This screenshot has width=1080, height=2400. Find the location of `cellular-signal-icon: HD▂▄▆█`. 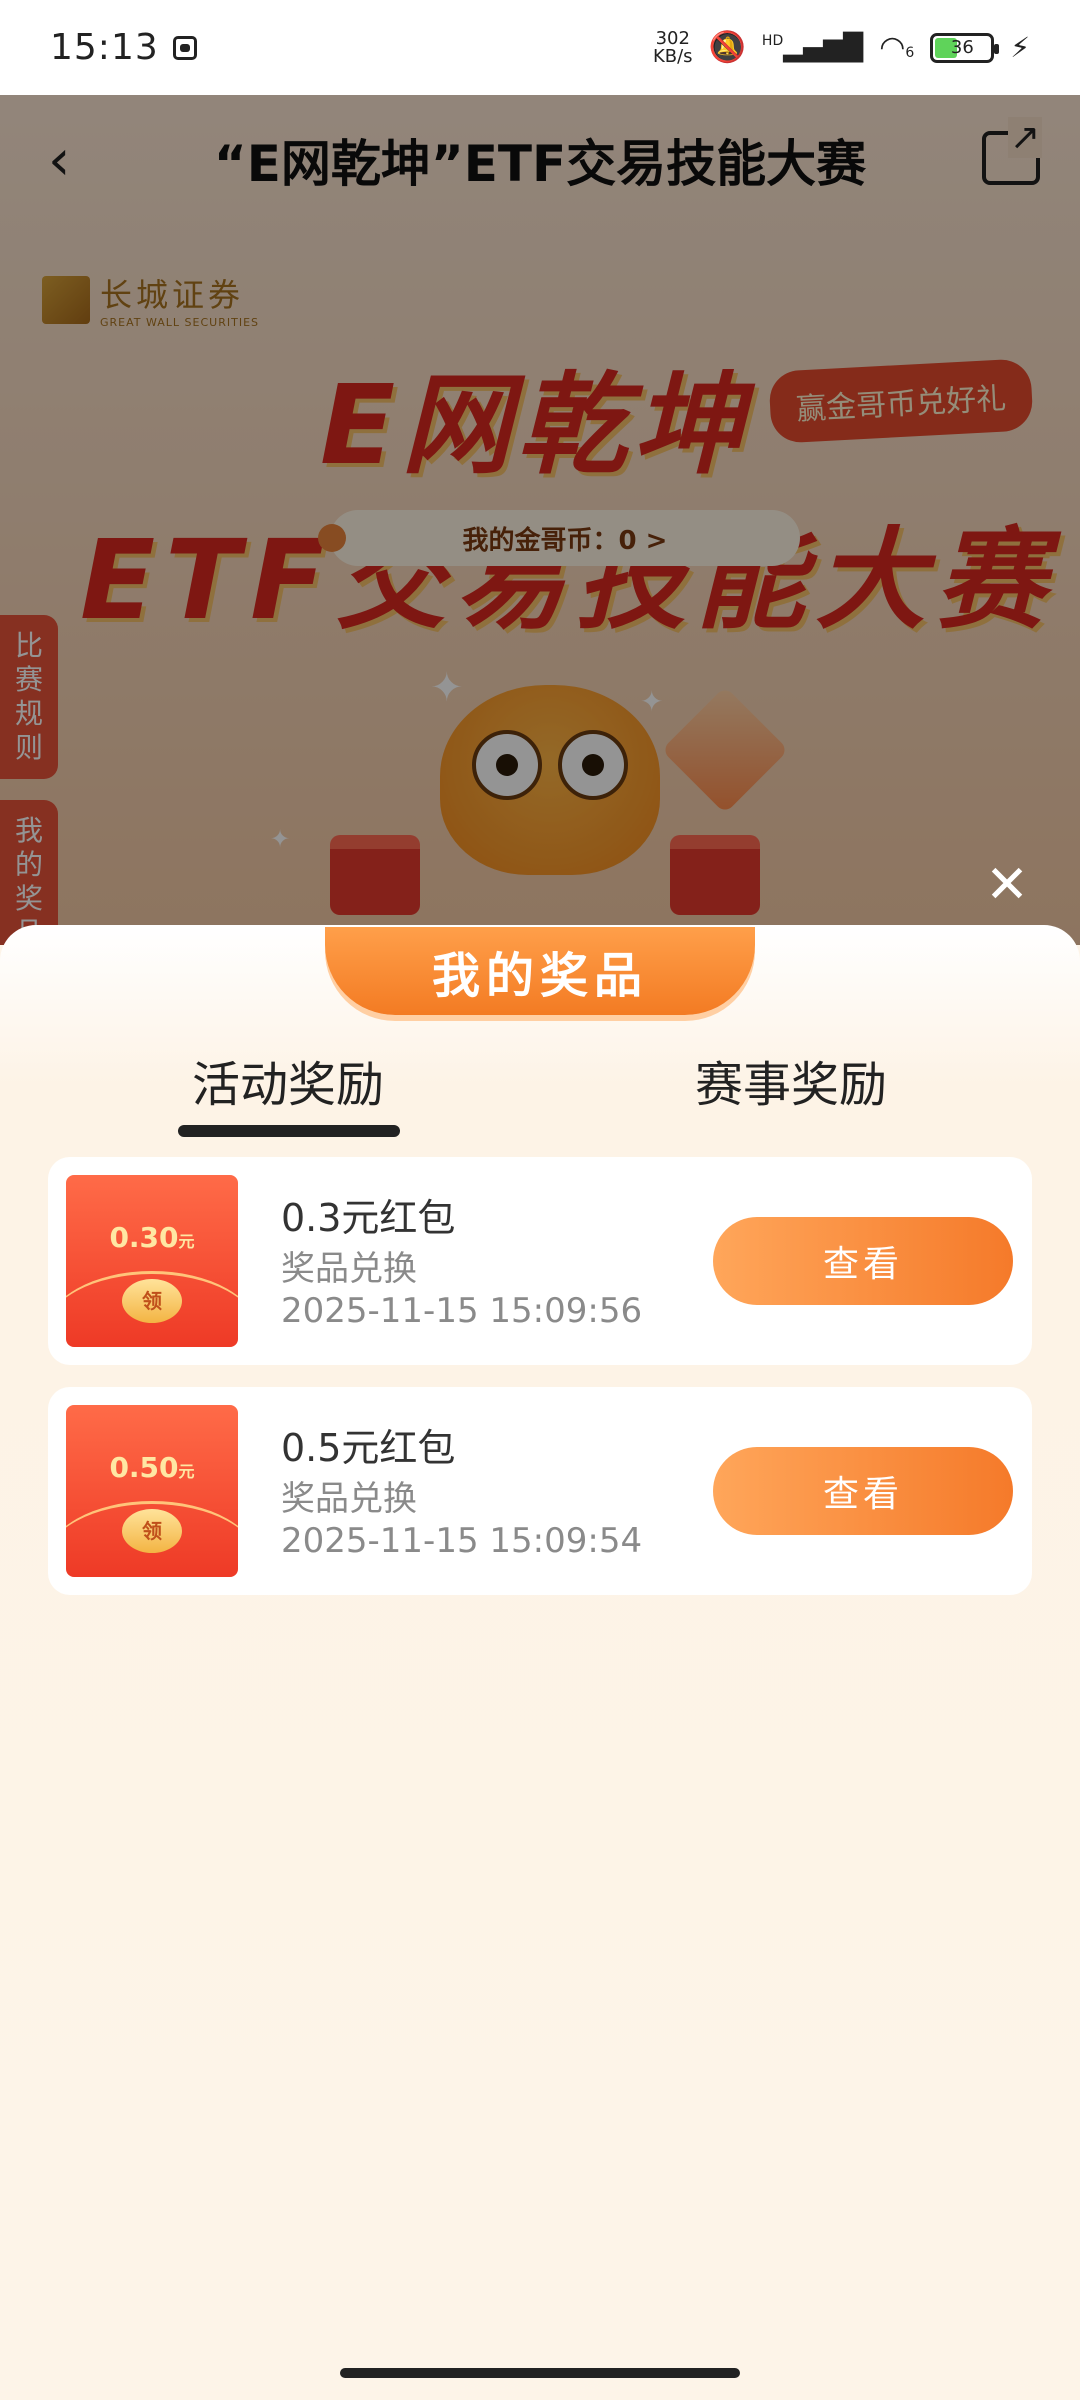

cellular-signal-icon: HD▂▄▆█ is located at coordinates (812, 47).